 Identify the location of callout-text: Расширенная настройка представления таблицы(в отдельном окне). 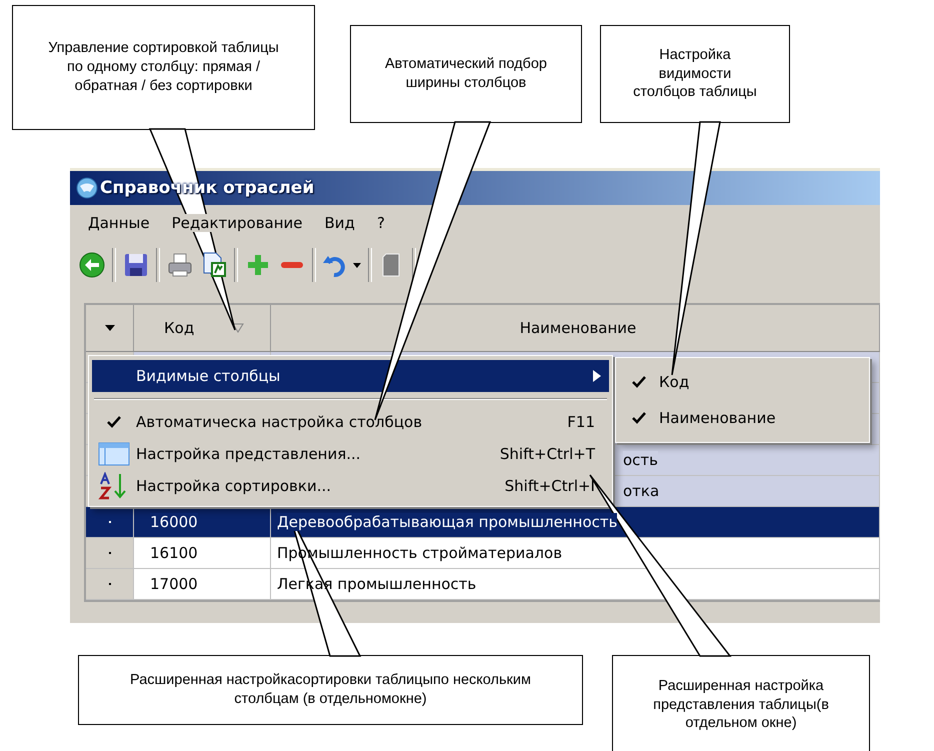
(741, 705).